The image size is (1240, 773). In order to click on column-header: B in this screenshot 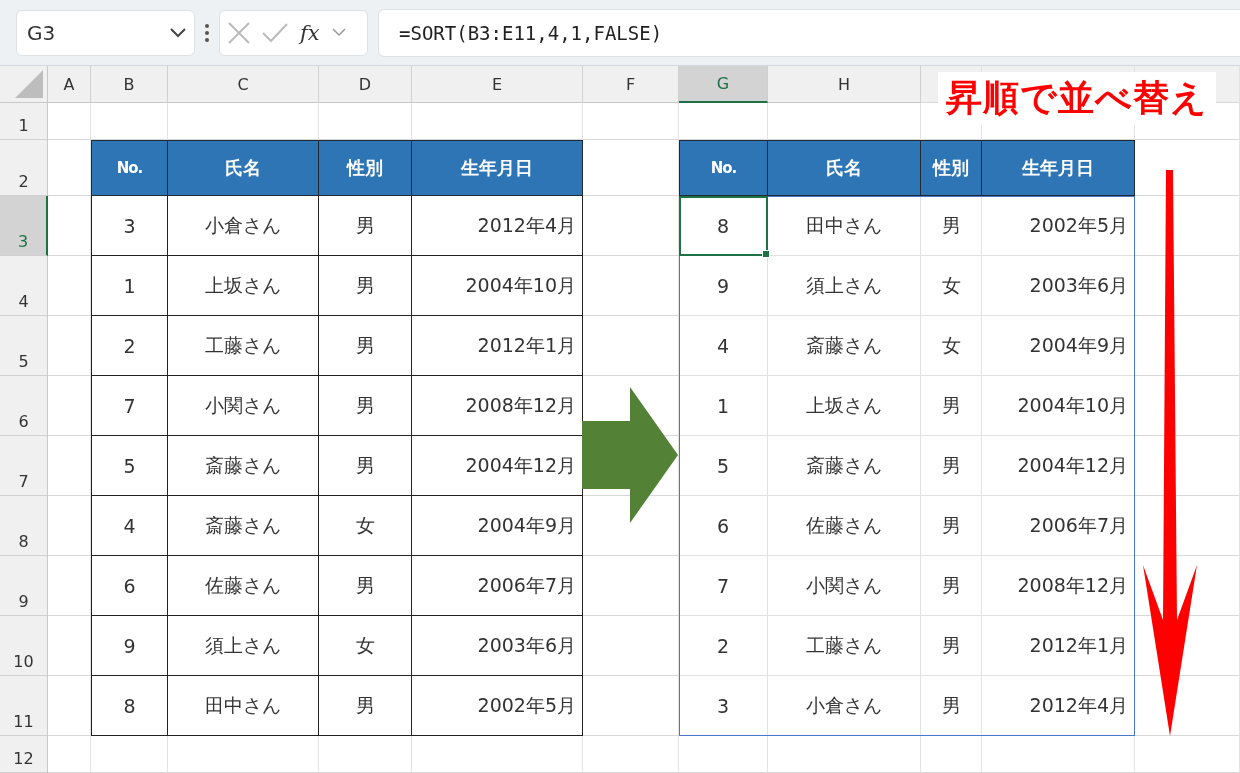, I will do `click(129, 84)`.